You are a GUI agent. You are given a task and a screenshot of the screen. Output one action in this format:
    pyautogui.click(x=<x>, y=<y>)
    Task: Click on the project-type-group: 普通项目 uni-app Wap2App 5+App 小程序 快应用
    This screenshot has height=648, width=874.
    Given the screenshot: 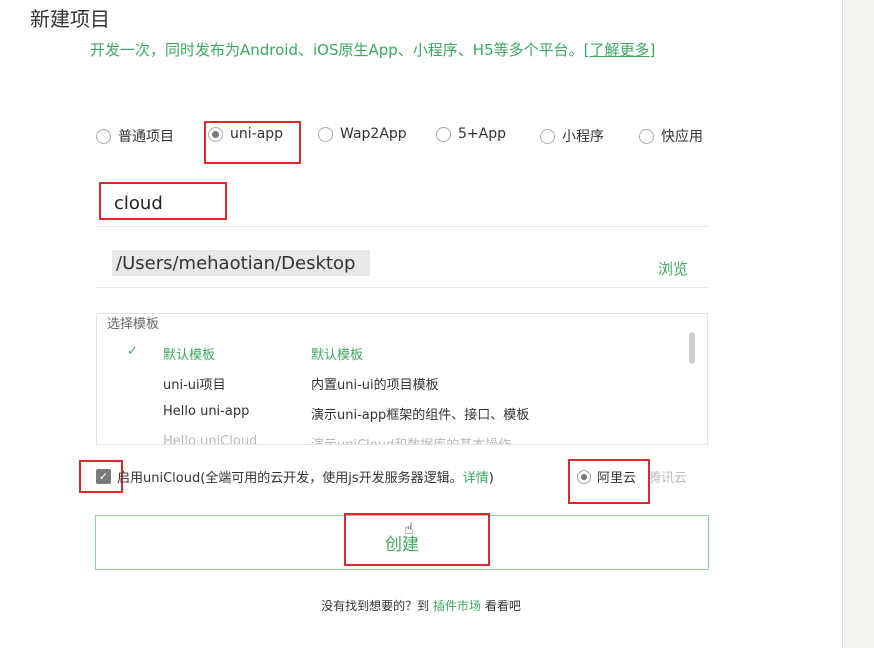 What is the action you would take?
    pyautogui.click(x=421, y=138)
    